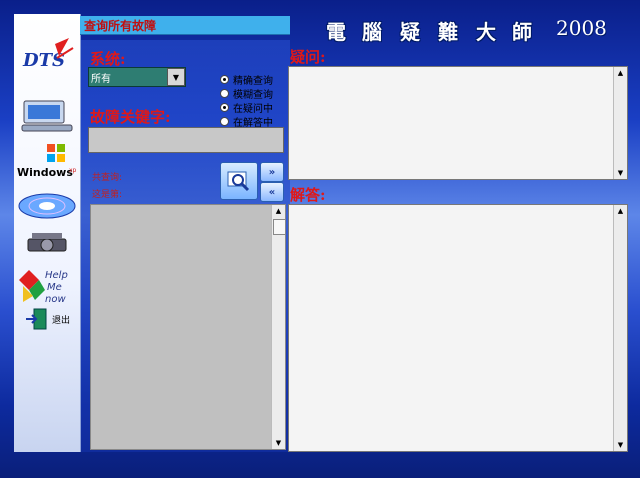 This screenshot has height=478, width=640. What do you see at coordinates (448, 32) in the screenshot?
I see `title-char-4: 難` at bounding box center [448, 32].